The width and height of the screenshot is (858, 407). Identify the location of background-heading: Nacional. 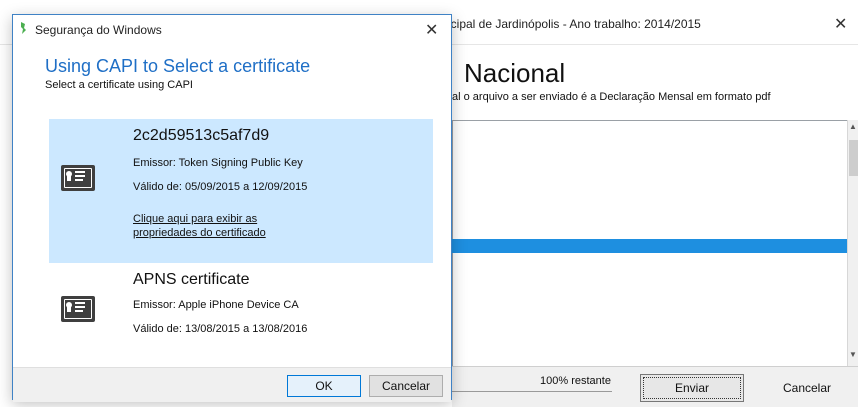
(515, 73).